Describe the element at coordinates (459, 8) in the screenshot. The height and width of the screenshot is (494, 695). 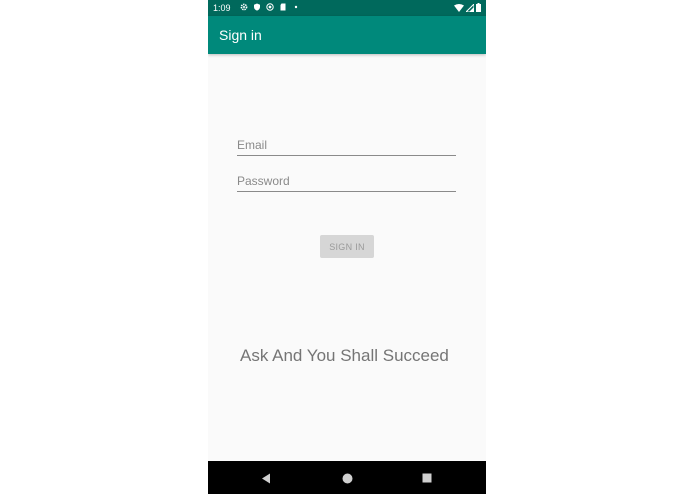
I see `wifi-icon` at that location.